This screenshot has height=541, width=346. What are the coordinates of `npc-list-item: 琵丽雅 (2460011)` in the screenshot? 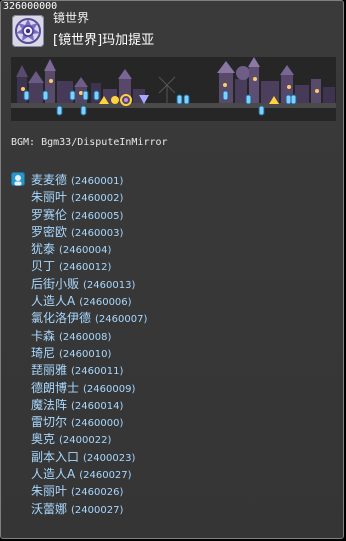 It's located at (89, 368).